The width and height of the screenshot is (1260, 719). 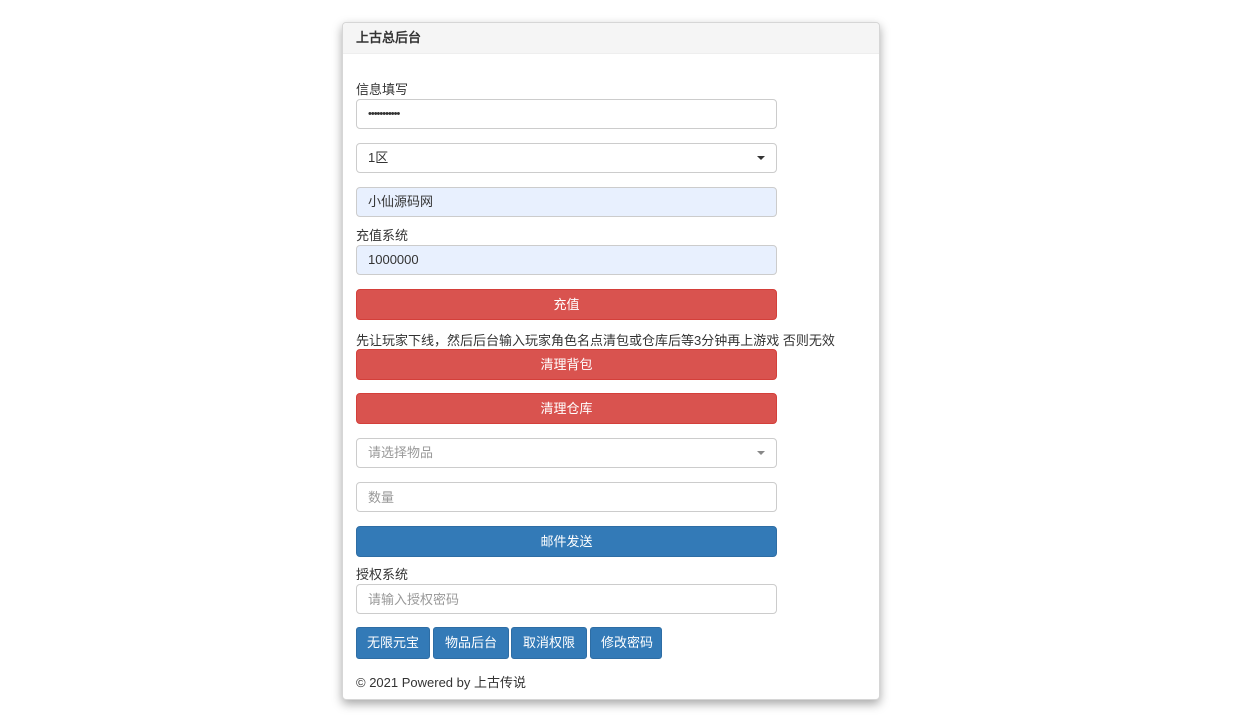 What do you see at coordinates (549, 643) in the screenshot?
I see `revoke-permission-button: 取消权限` at bounding box center [549, 643].